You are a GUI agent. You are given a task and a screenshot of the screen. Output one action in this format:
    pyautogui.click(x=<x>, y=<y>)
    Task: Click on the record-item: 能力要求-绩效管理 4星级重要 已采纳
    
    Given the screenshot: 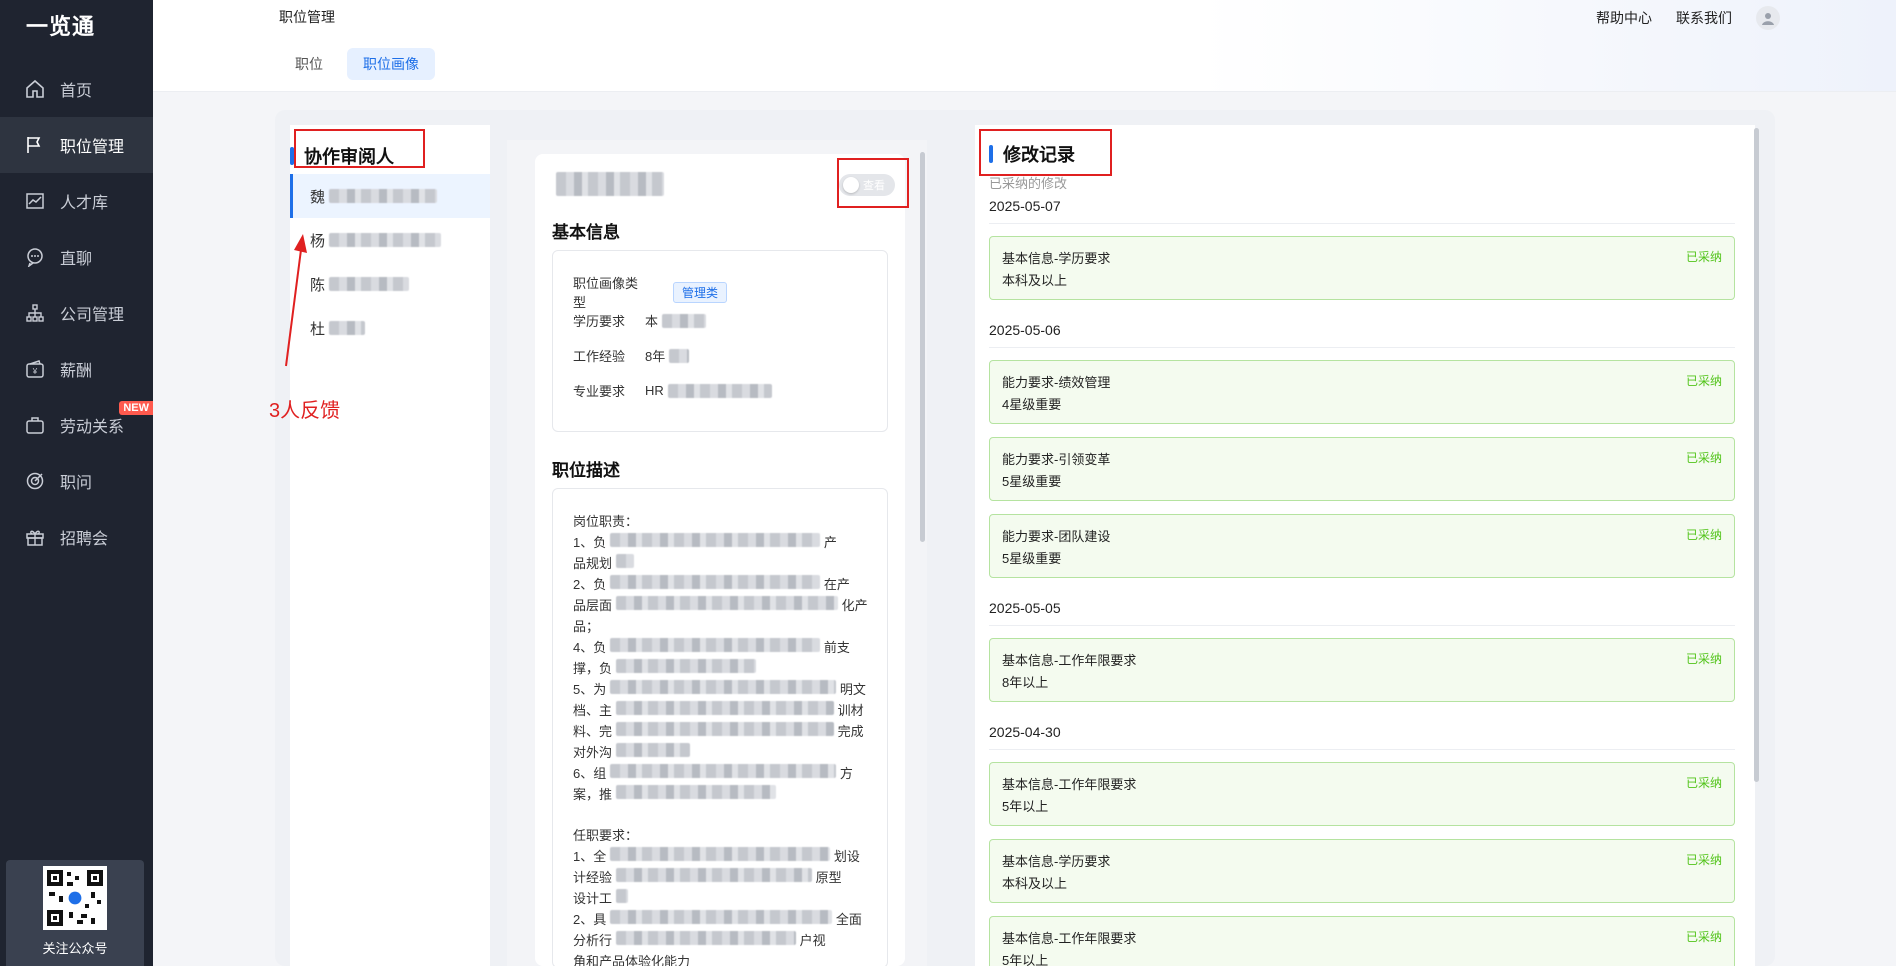 What is the action you would take?
    pyautogui.click(x=1362, y=392)
    